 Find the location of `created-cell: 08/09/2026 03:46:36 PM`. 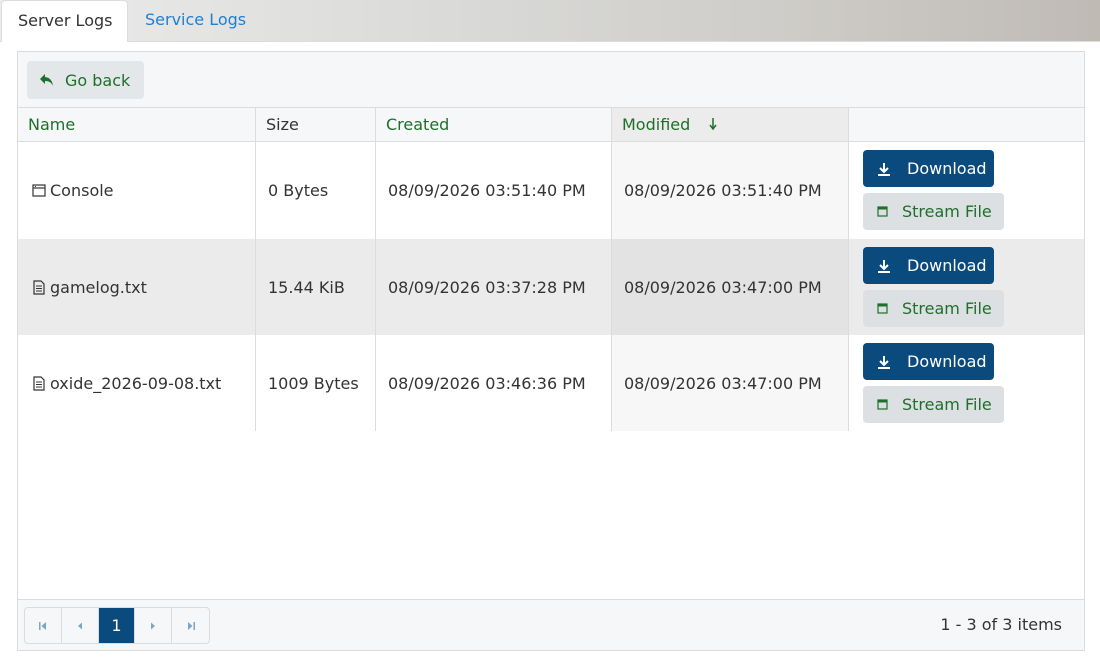

created-cell: 08/09/2026 03:46:36 PM is located at coordinates (494, 383).